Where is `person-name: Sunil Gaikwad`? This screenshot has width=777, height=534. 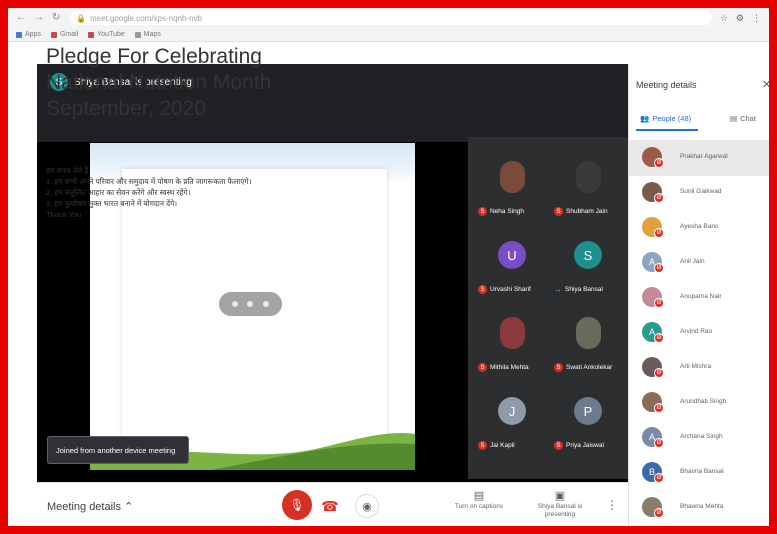 person-name: Sunil Gaikwad is located at coordinates (701, 191).